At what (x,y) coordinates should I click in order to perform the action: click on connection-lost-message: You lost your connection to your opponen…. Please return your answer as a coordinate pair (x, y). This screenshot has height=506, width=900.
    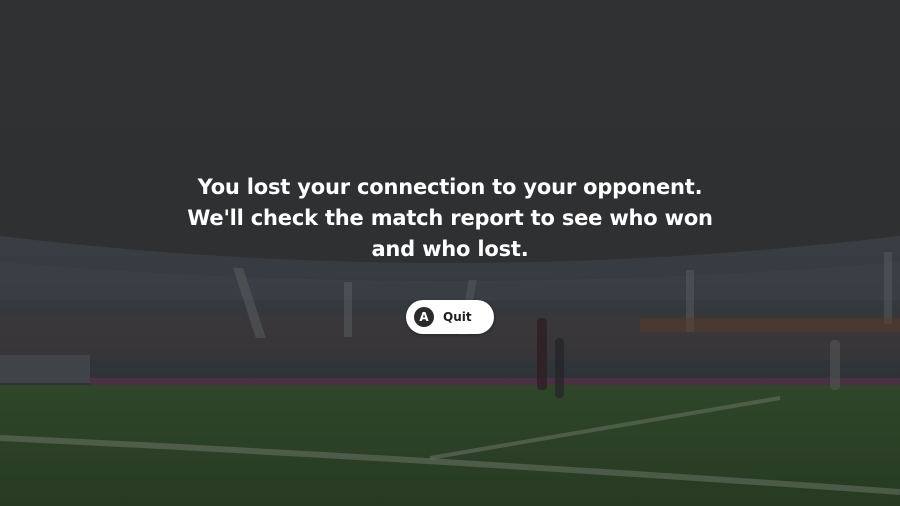
    Looking at the image, I should click on (450, 218).